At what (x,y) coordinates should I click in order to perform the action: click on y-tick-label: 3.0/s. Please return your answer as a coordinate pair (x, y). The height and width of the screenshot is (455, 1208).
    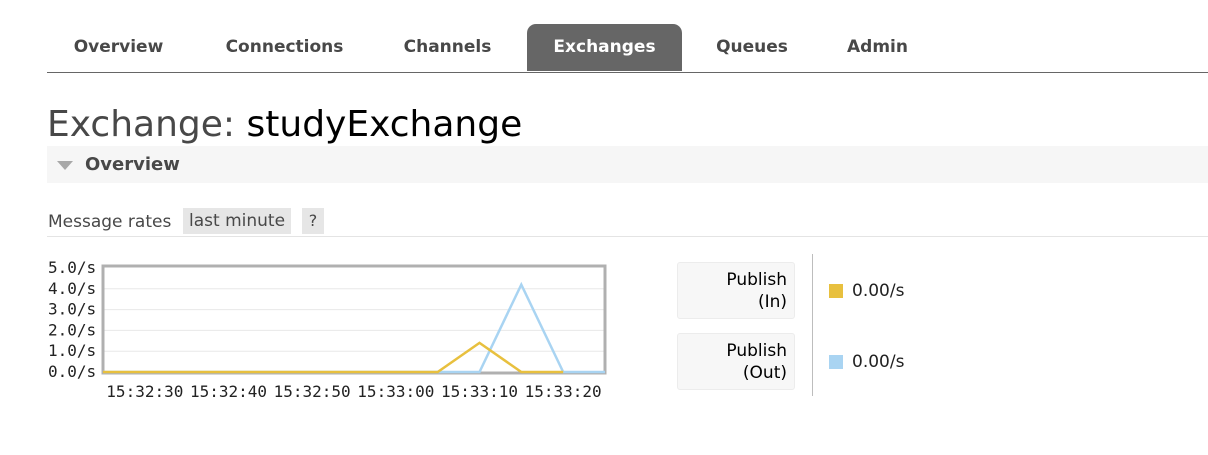
    Looking at the image, I should click on (72, 309).